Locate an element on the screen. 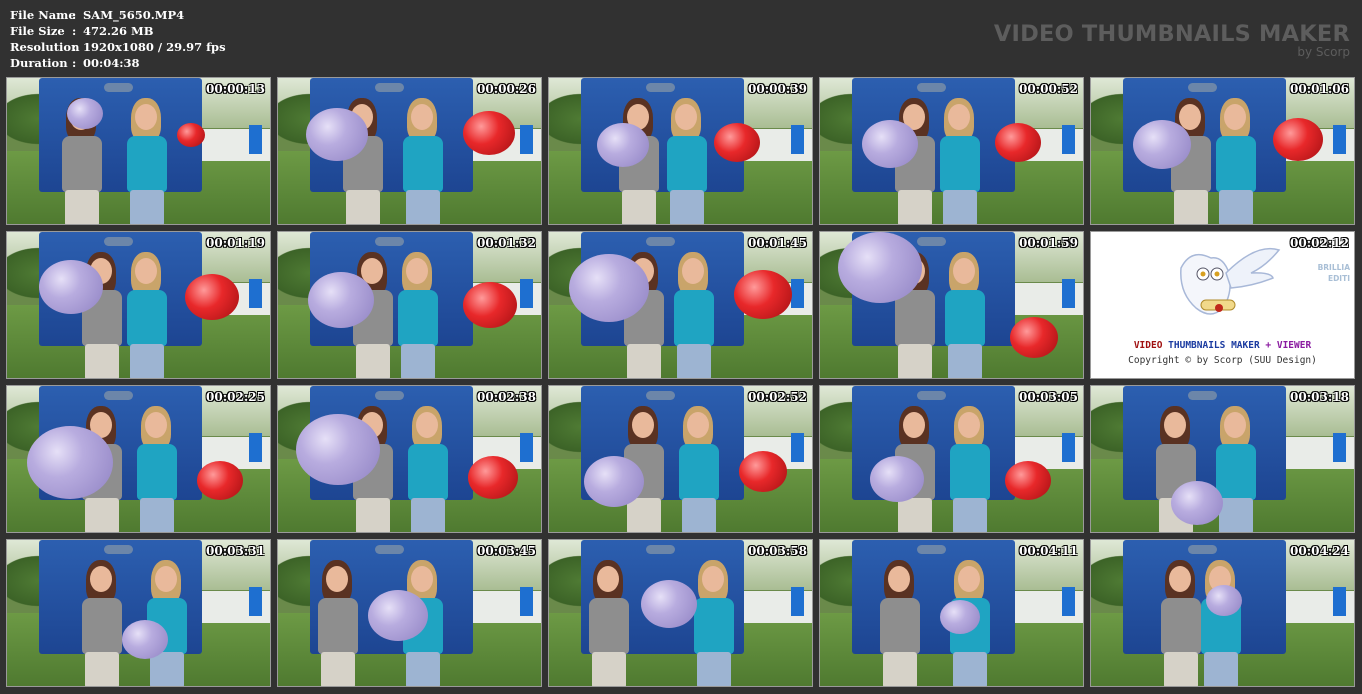 This screenshot has height=694, width=1362. logo-copyright: Copyright © by Scorp (SUU Design) is located at coordinates (1222, 360).